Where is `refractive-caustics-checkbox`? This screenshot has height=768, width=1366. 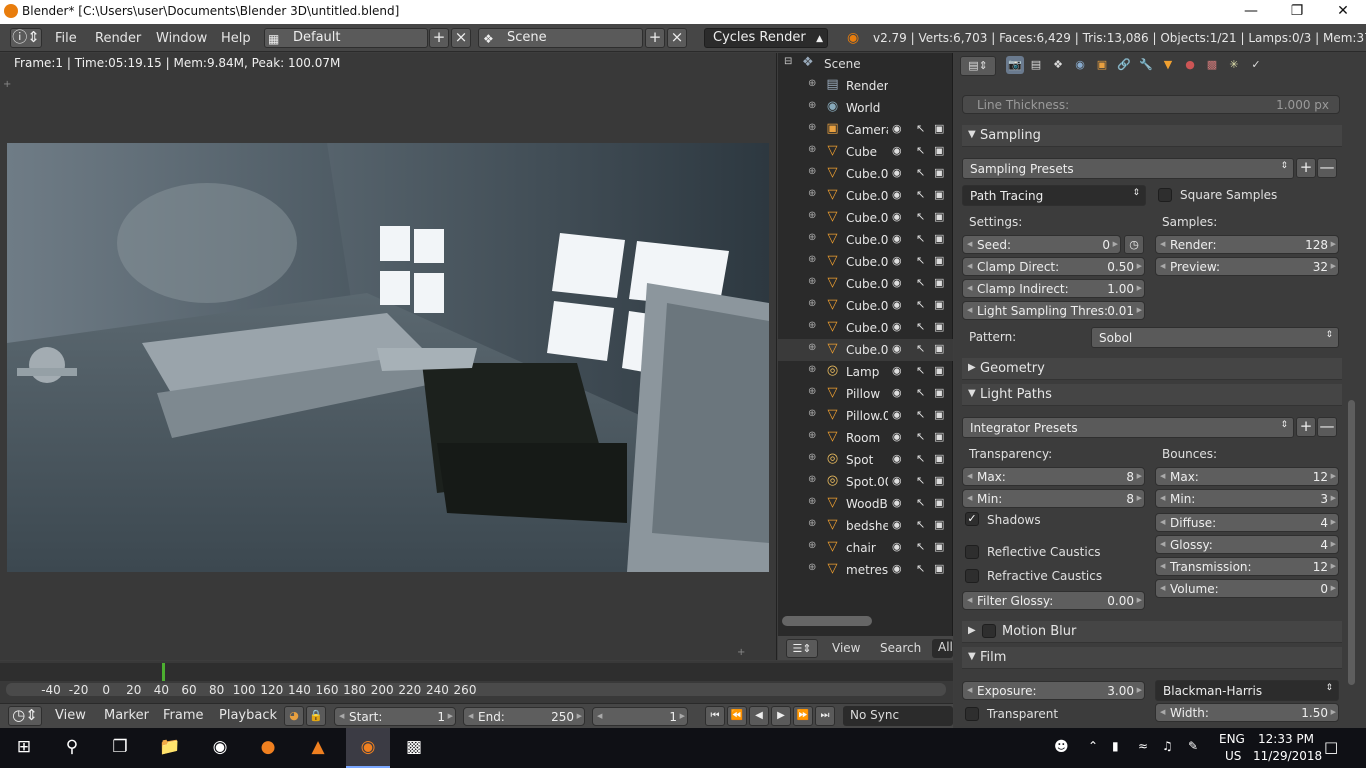 refractive-caustics-checkbox is located at coordinates (972, 576).